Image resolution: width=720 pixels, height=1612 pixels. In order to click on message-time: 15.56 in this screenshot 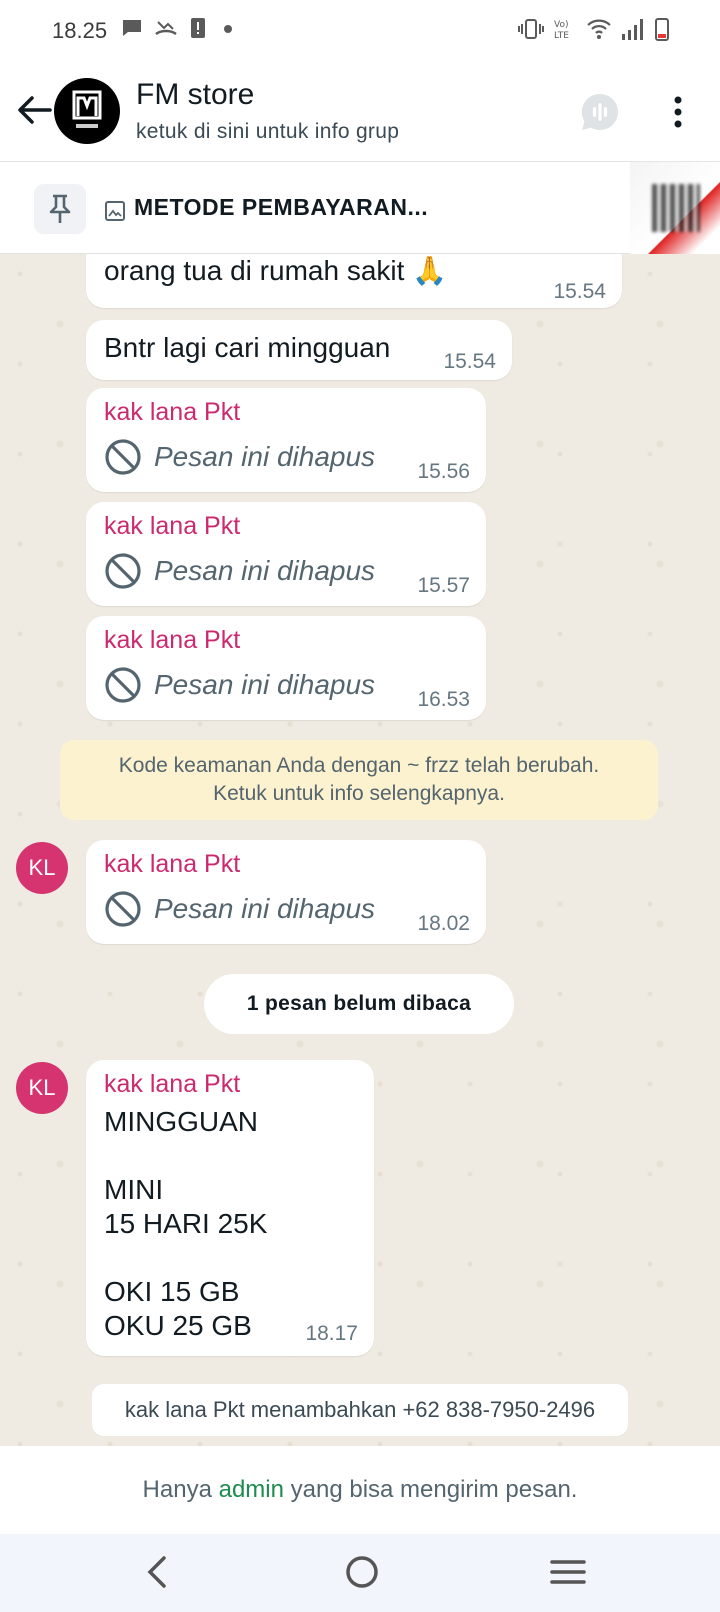, I will do `click(443, 471)`.